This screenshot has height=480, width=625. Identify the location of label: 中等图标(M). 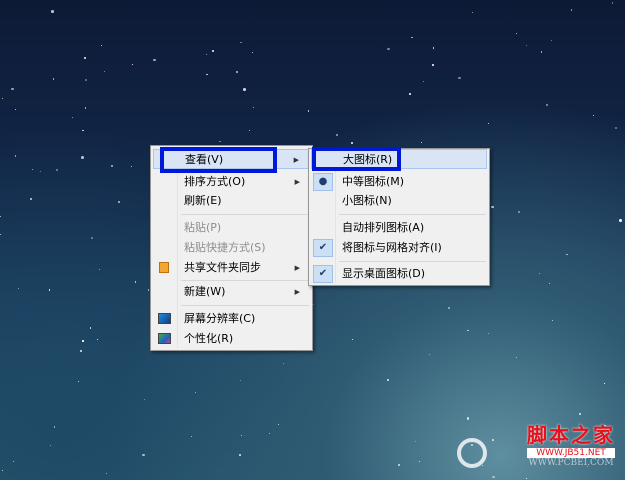
(373, 181).